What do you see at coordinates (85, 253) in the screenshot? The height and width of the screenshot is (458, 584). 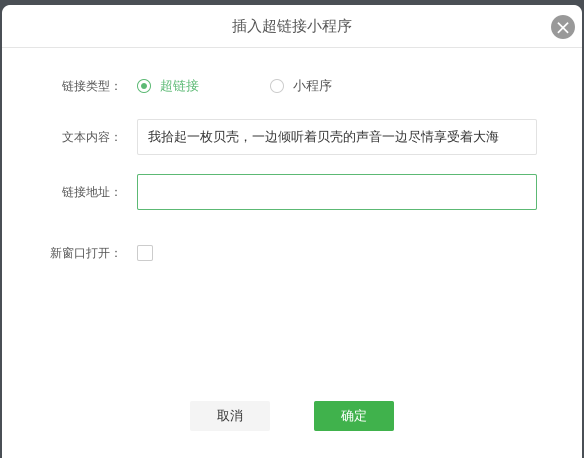 I see `field-label: 新窗口打开：` at bounding box center [85, 253].